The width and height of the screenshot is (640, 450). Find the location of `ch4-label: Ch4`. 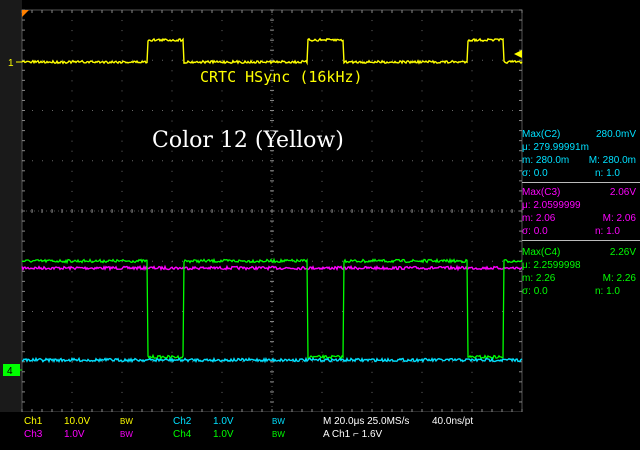

ch4-label: Ch4 is located at coordinates (182, 434).